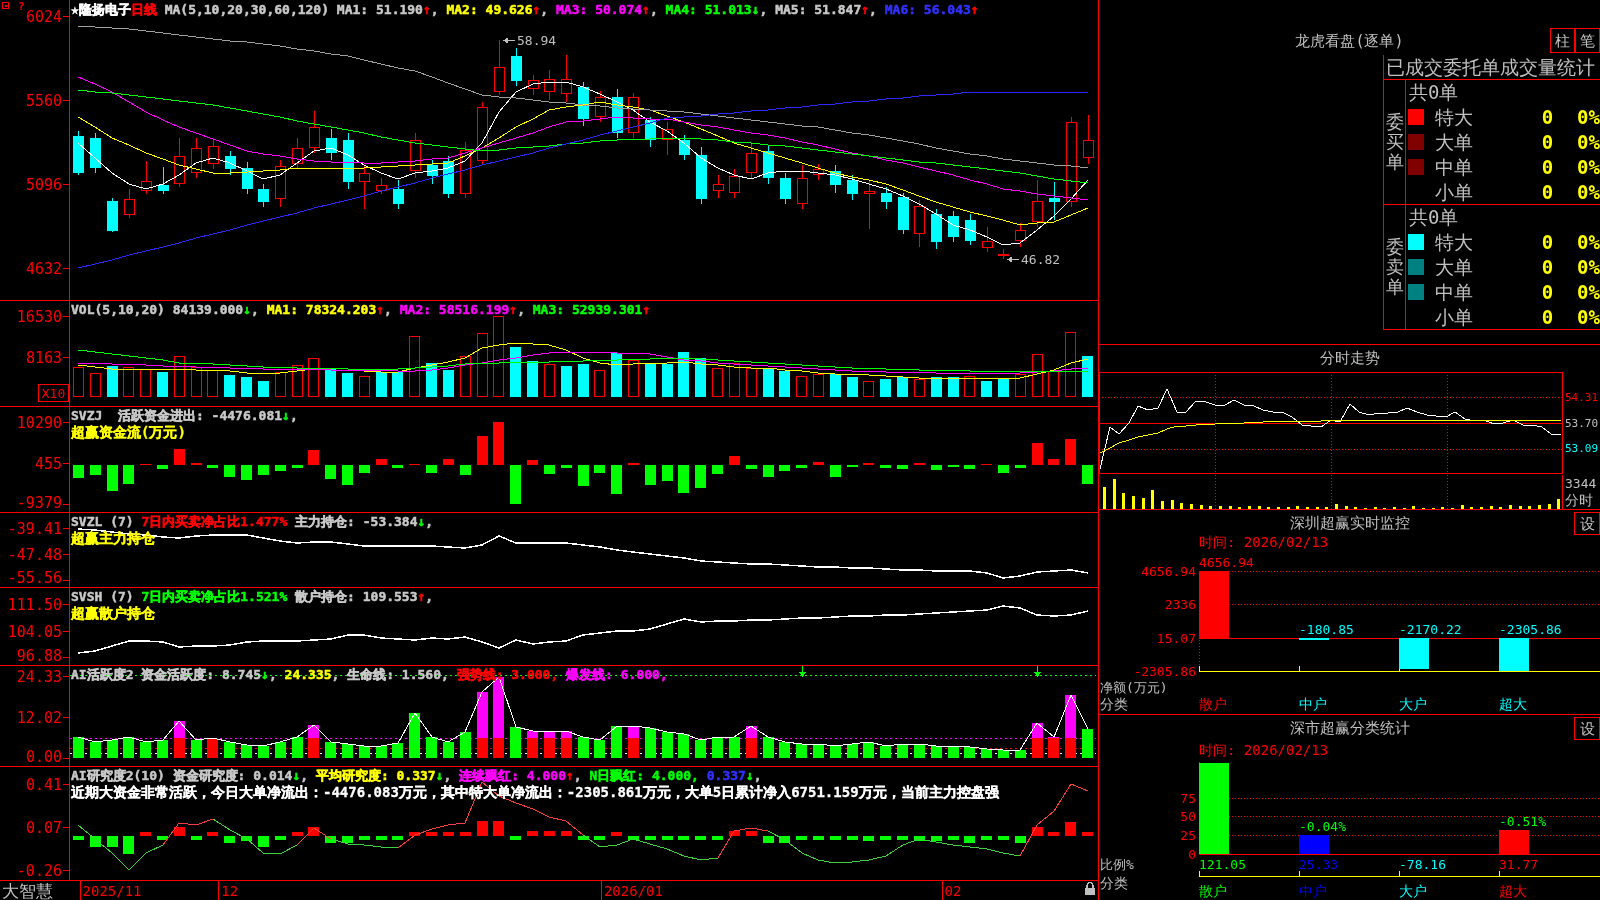 This screenshot has height=900, width=1600. I want to click on group-label: 委买单, so click(1394, 142).